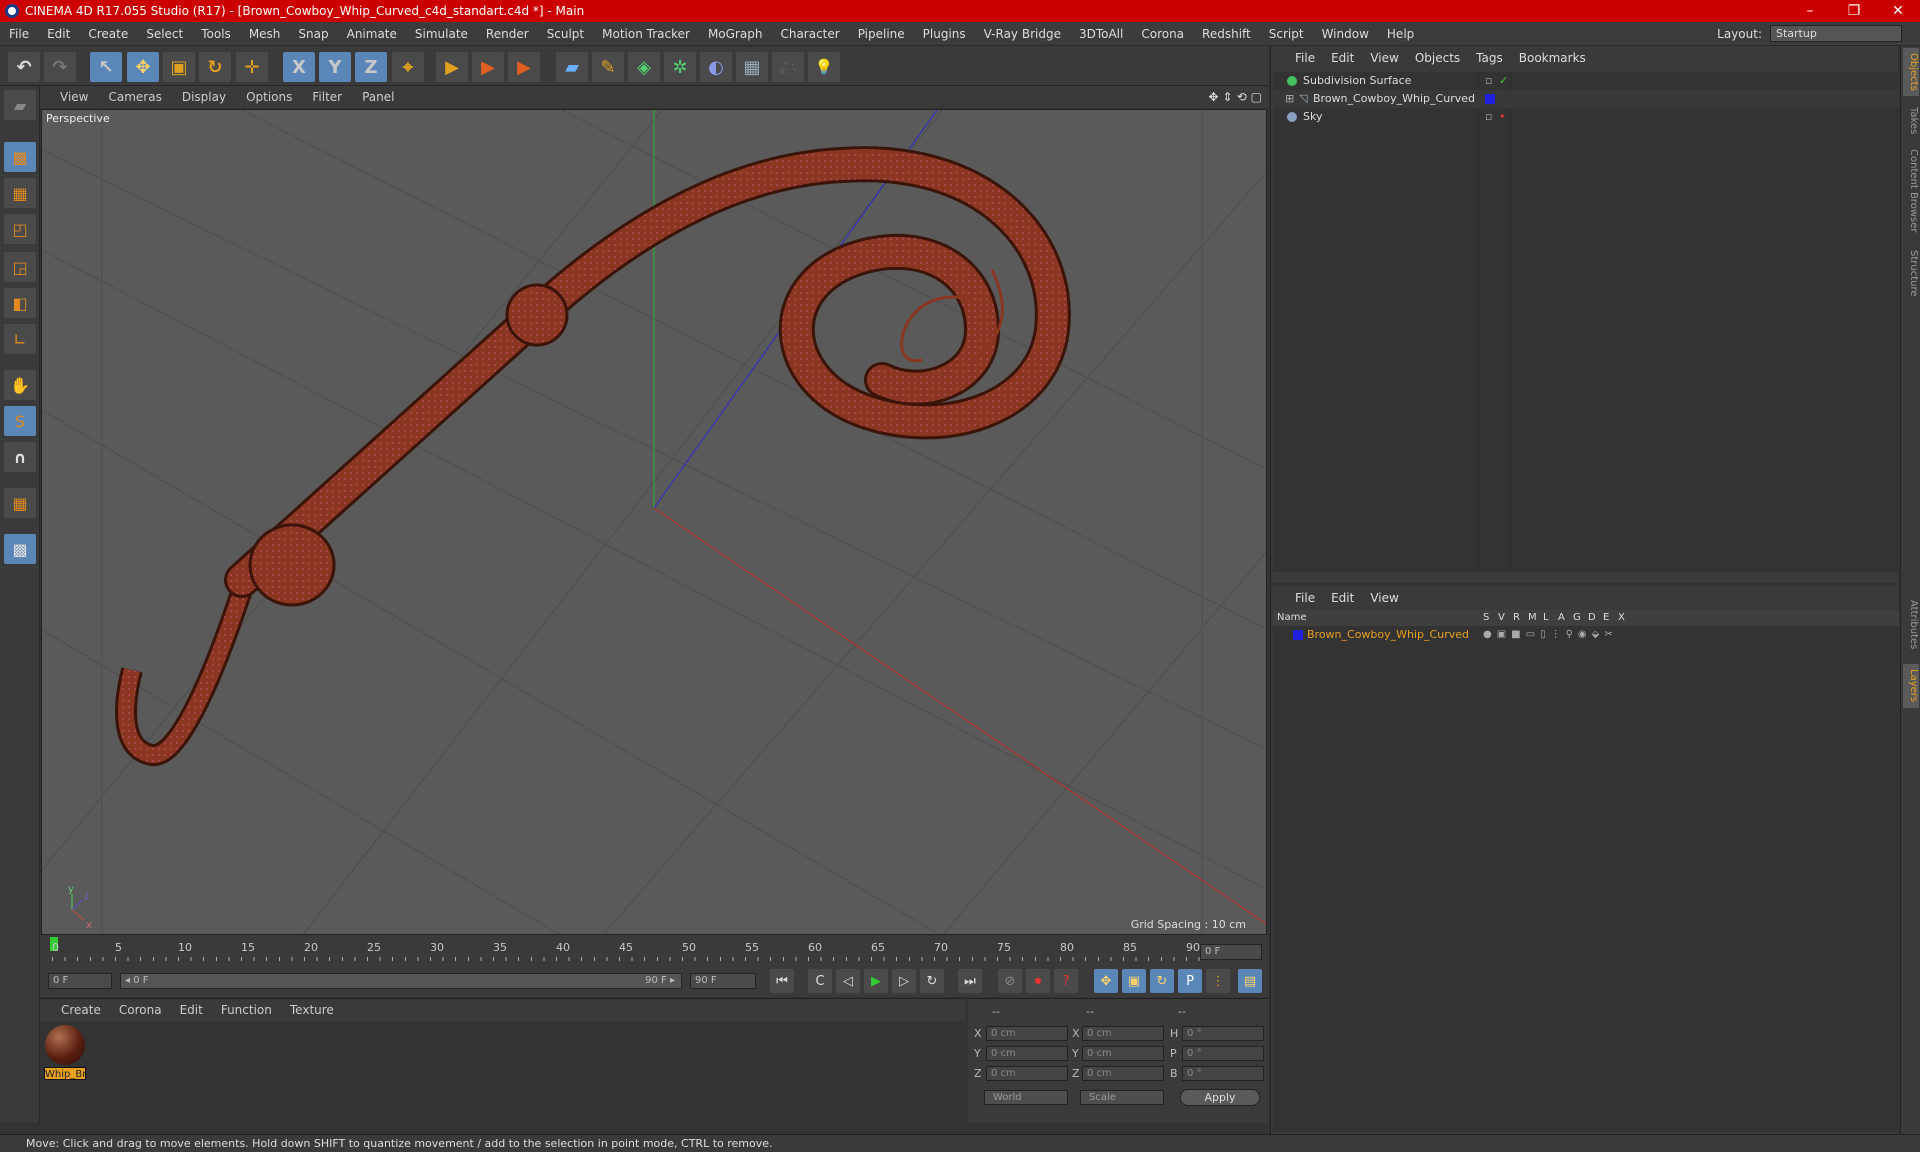 The image size is (1920, 1152). What do you see at coordinates (299, 67) in the screenshot?
I see `x-axis-button: X` at bounding box center [299, 67].